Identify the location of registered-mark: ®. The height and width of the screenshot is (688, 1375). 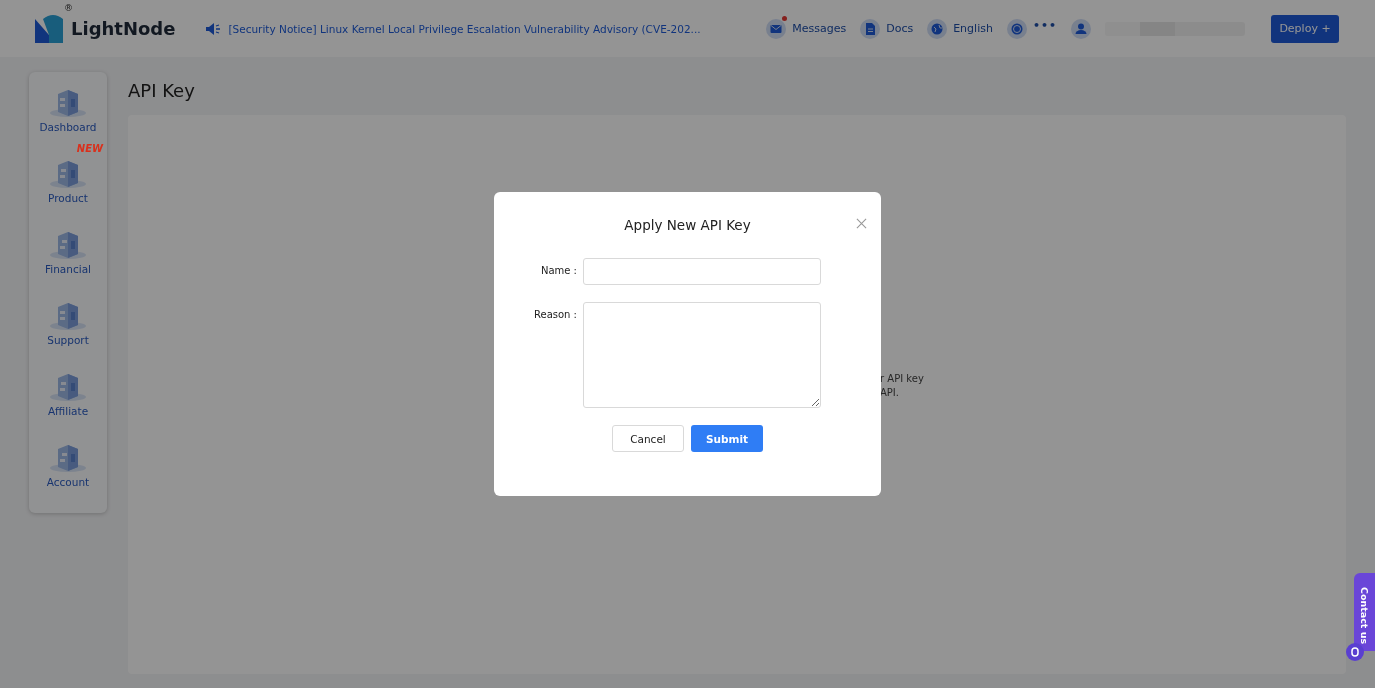
(68, 7).